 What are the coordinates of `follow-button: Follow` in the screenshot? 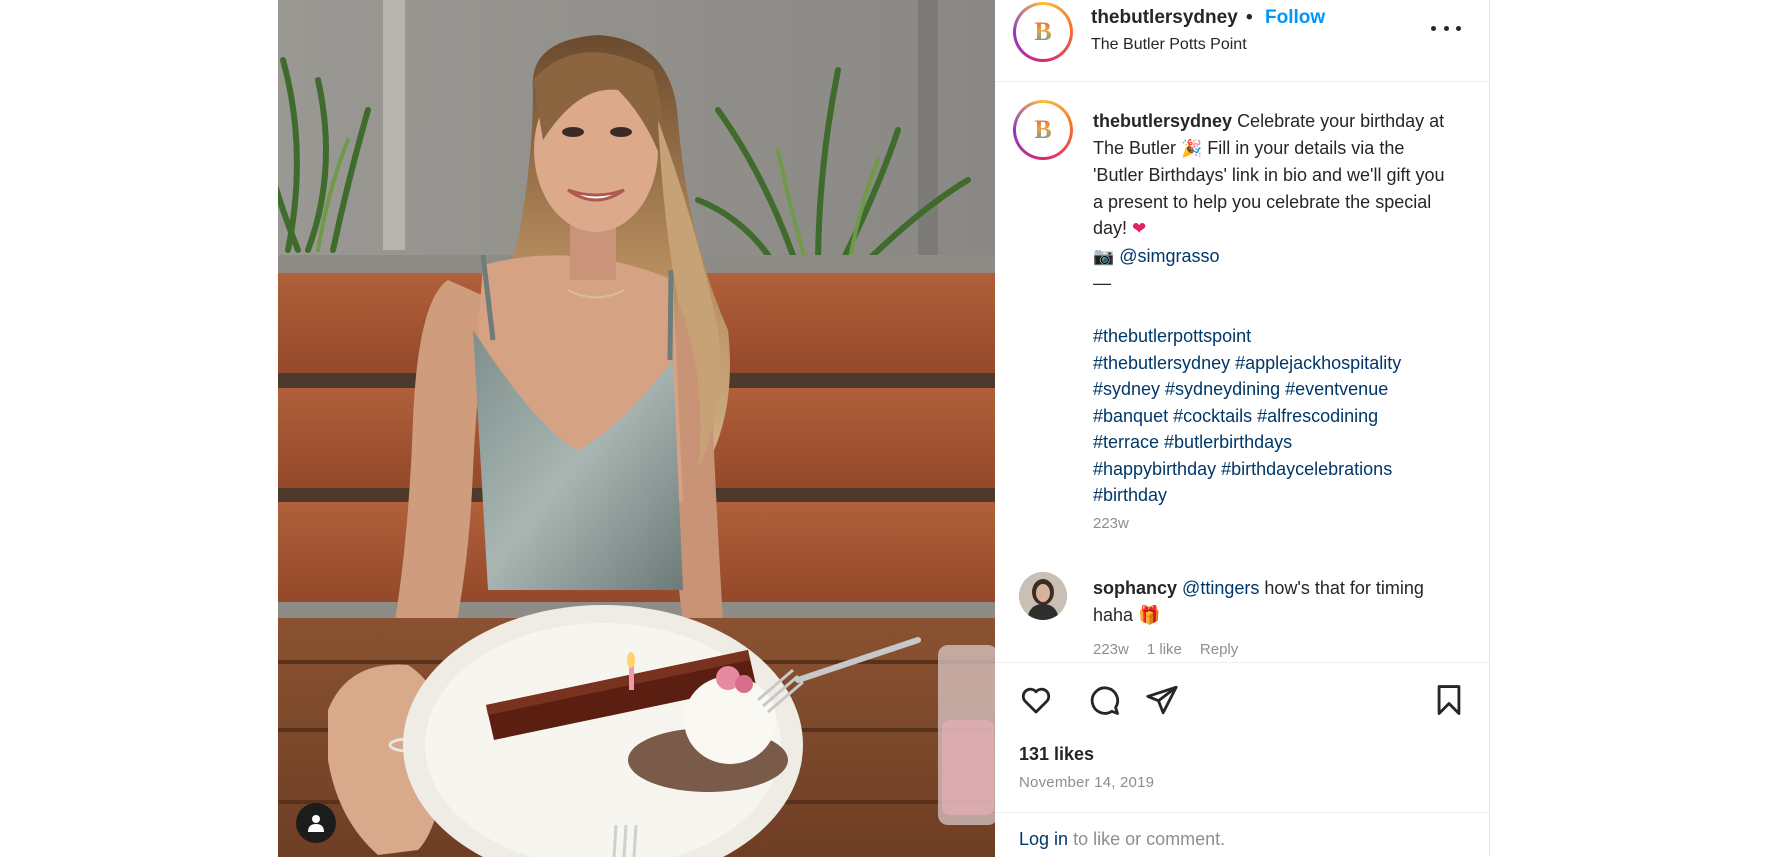 It's located at (1295, 18).